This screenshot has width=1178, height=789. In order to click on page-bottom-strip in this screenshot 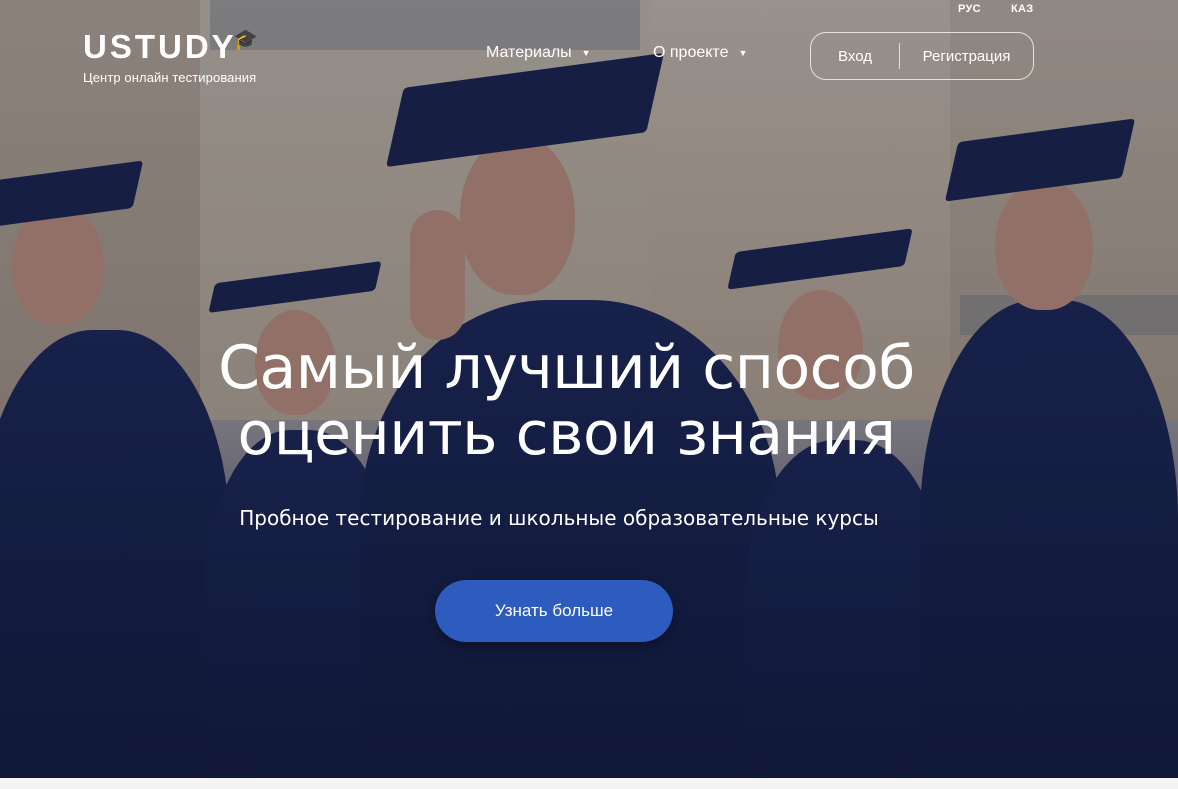, I will do `click(589, 783)`.